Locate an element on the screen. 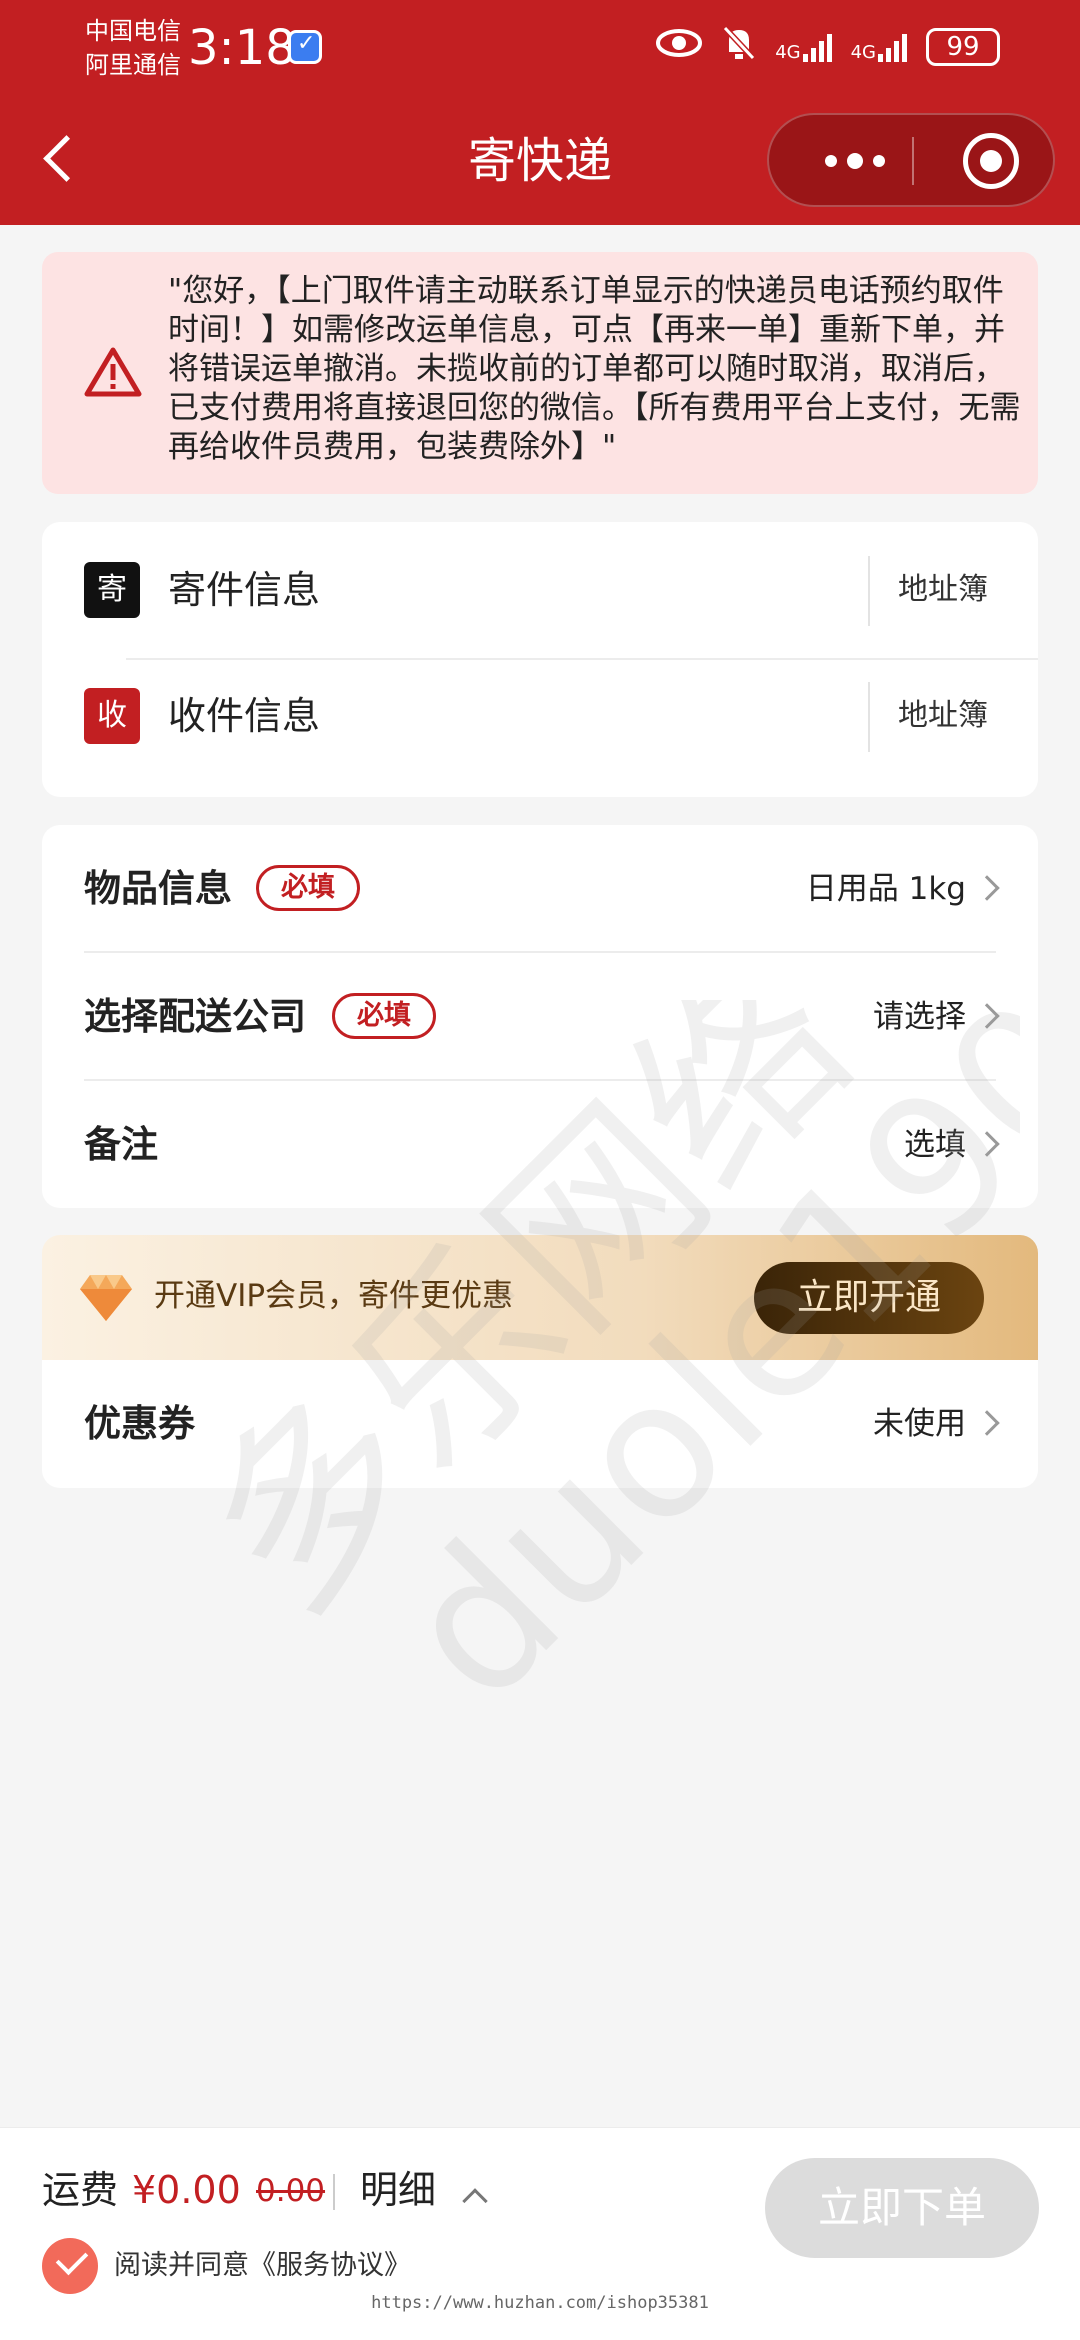 Image resolution: width=1080 pixels, height=2340 pixels. vip-activate-button: 立即开通 is located at coordinates (869, 1298).